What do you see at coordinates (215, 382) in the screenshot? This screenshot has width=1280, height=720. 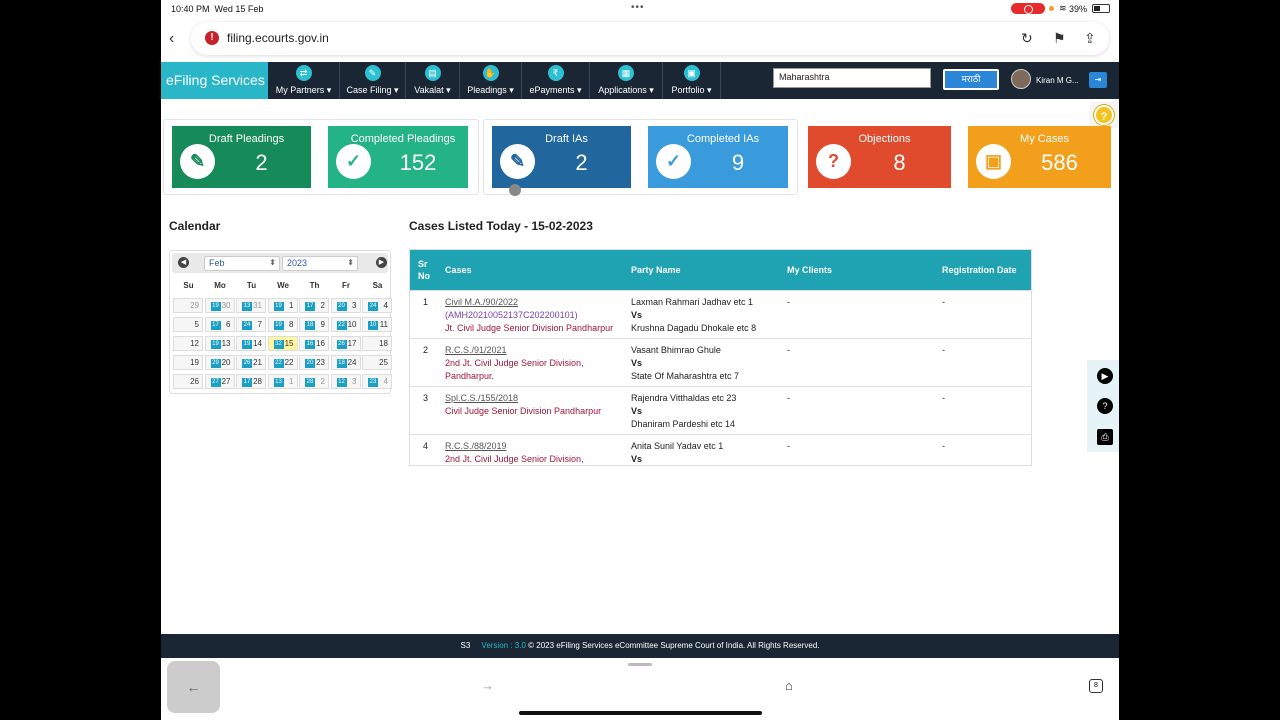 I see `case-count-badge: 27` at bounding box center [215, 382].